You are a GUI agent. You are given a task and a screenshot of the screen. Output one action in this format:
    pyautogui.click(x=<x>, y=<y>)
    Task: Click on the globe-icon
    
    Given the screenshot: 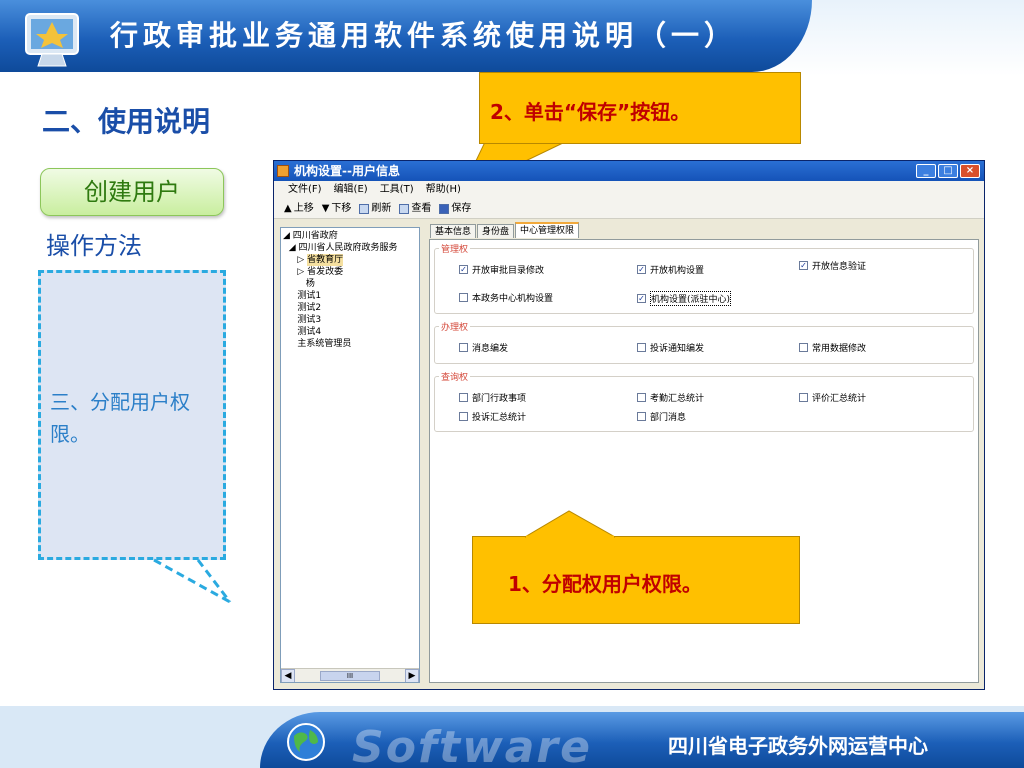 What is the action you would take?
    pyautogui.click(x=306, y=742)
    